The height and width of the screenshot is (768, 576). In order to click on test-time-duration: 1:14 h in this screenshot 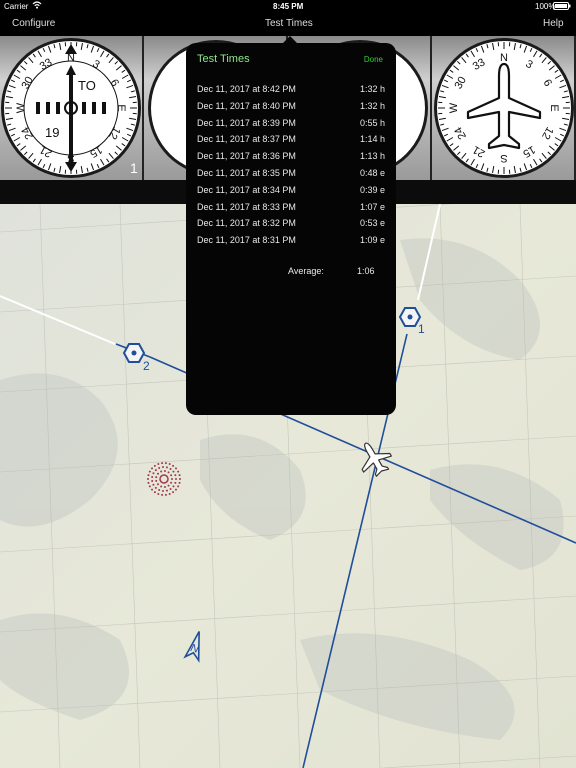, I will do `click(372, 139)`.